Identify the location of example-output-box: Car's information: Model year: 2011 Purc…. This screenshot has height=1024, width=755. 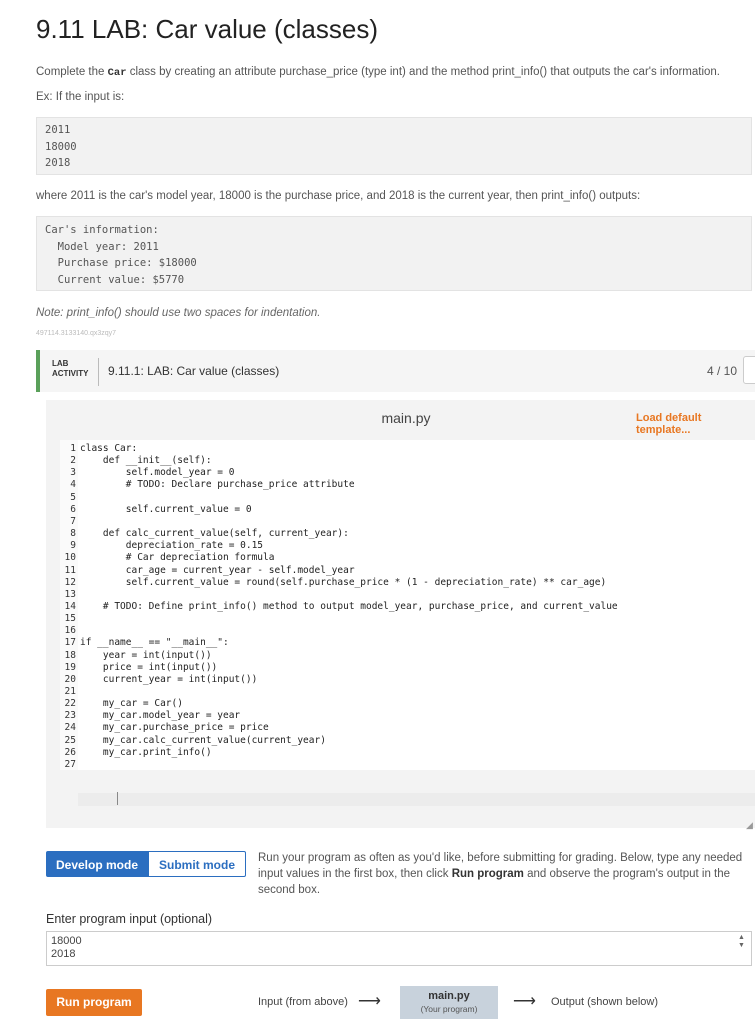
(394, 253).